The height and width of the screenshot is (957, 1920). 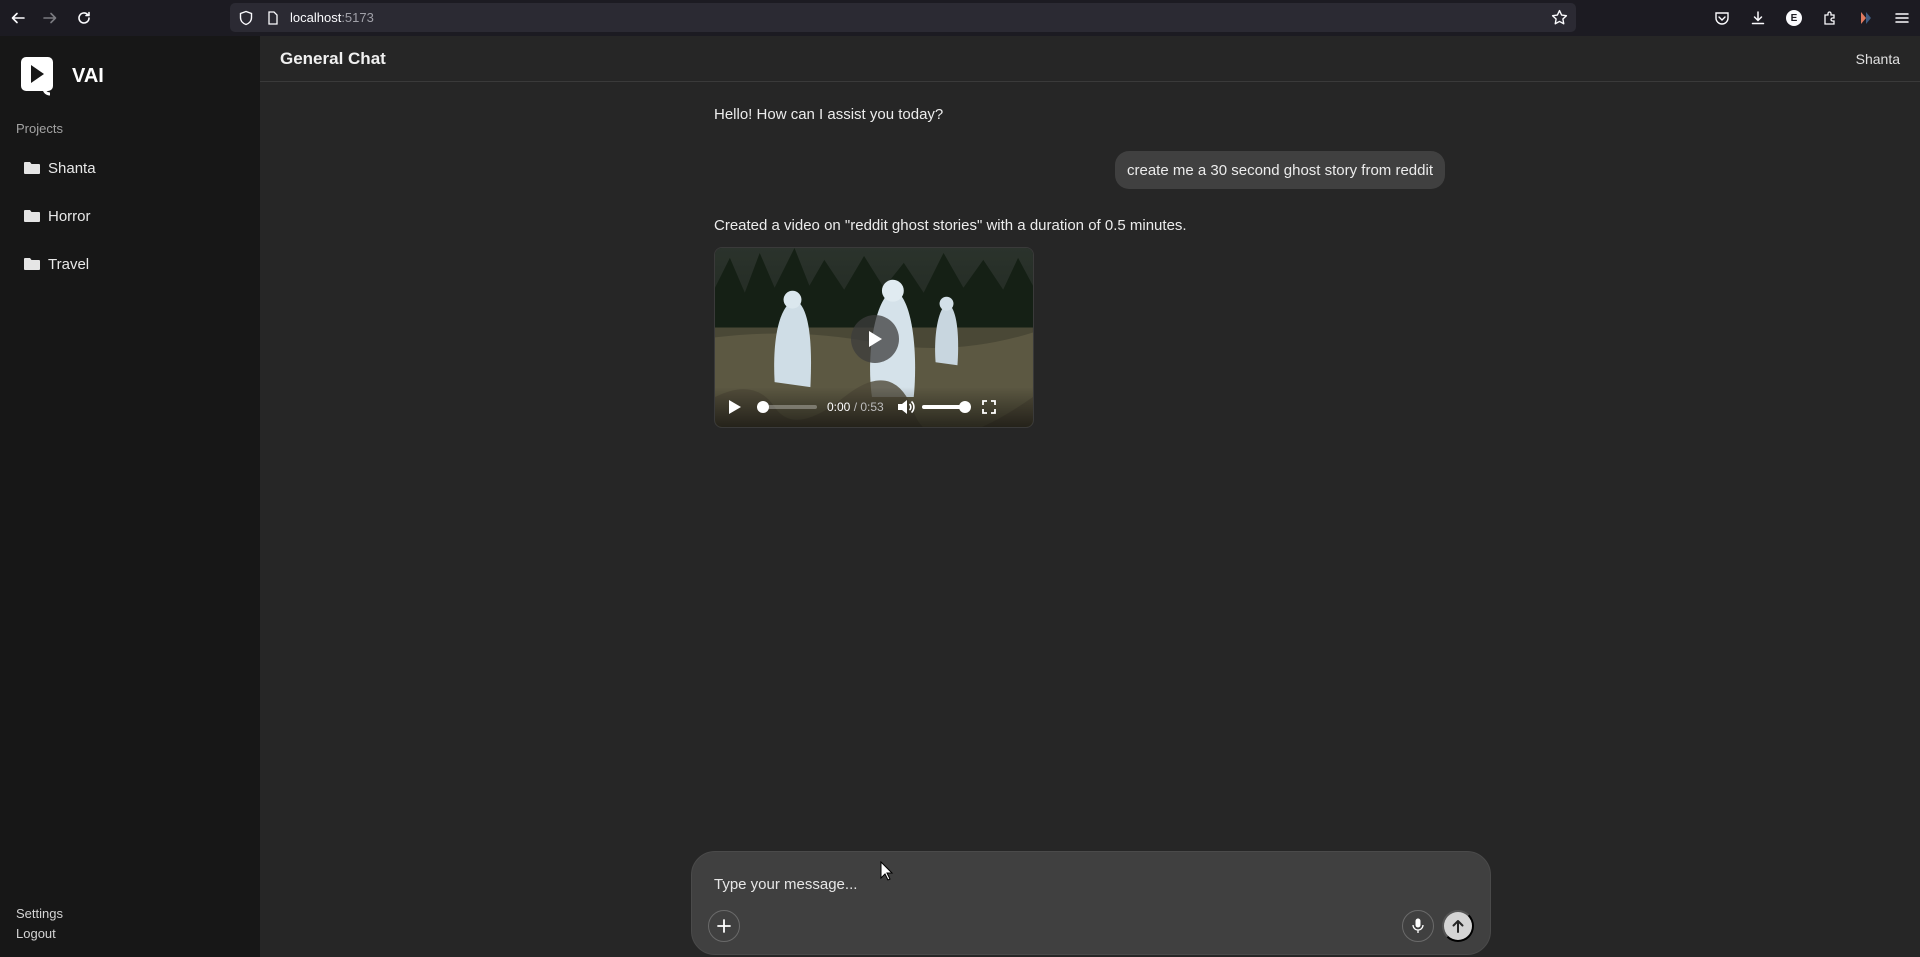 I want to click on back-button, so click(x=18, y=18).